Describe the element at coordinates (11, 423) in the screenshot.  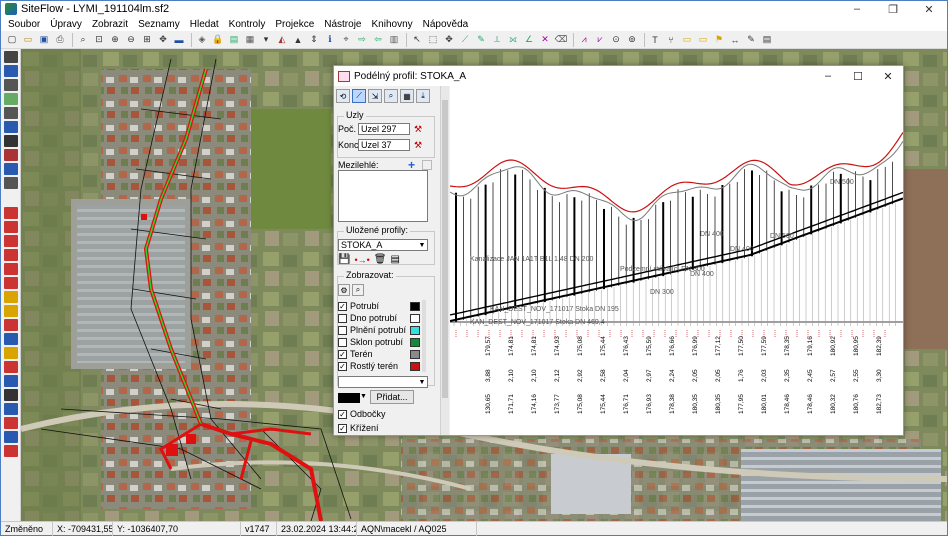
I see `left-tool-26-icon` at that location.